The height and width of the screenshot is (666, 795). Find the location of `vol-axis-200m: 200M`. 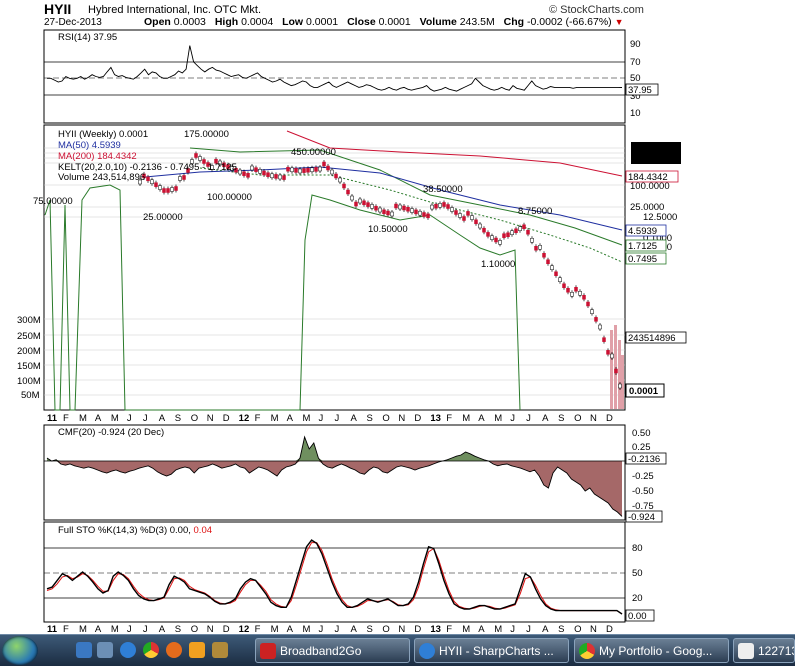

vol-axis-200m: 200M is located at coordinates (29, 351).